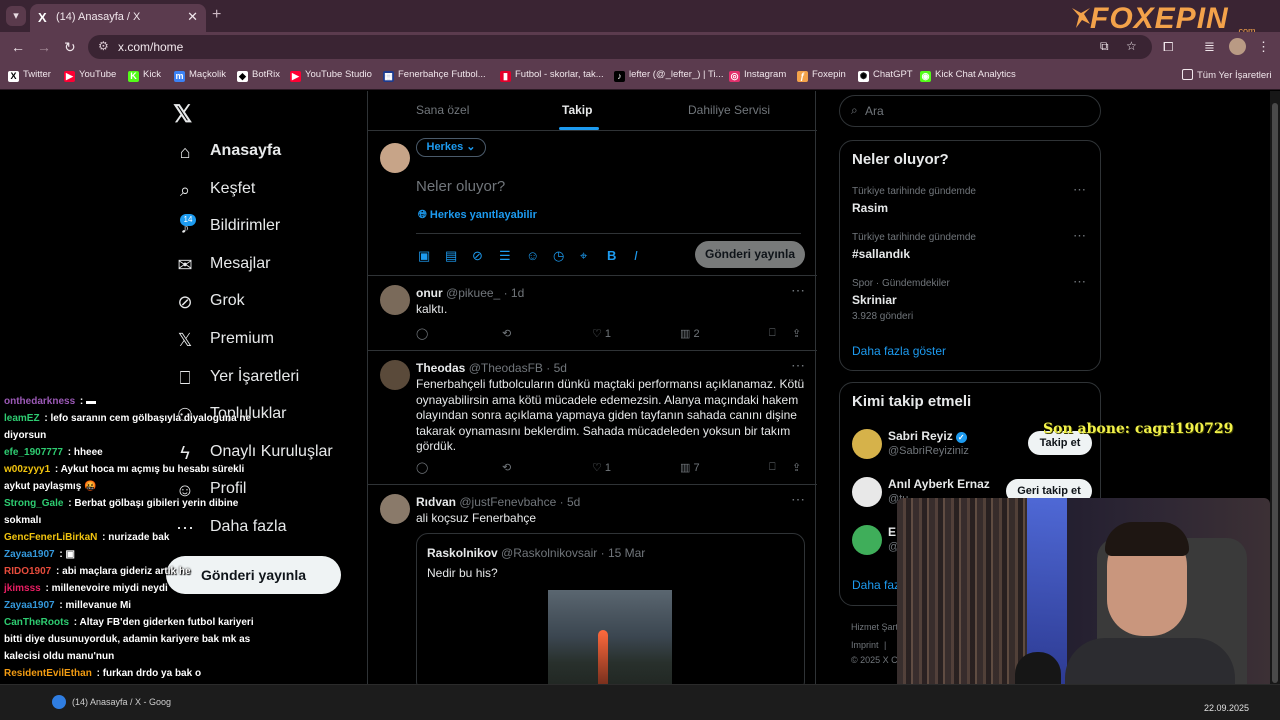 The height and width of the screenshot is (720, 1280). Describe the element at coordinates (876, 585) in the screenshot. I see `who-show-more: Daha faz` at that location.